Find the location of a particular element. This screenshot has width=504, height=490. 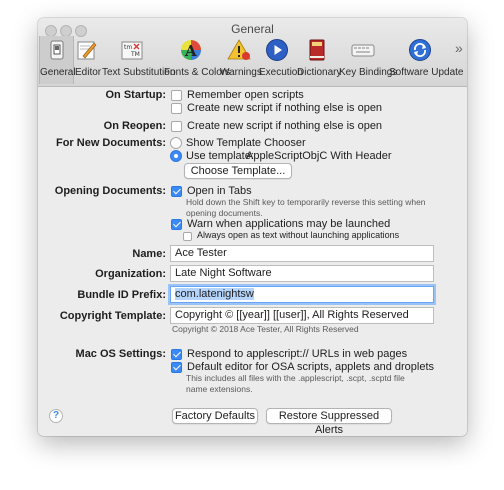

toolbar-general: General is located at coordinates (57, 60).